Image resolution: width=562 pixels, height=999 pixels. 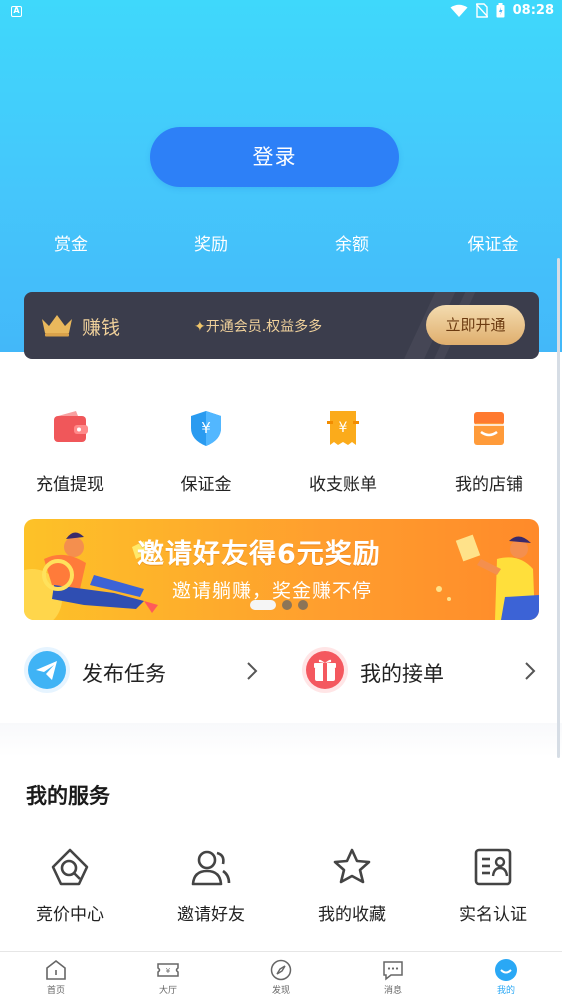 What do you see at coordinates (279, 605) in the screenshot?
I see `carousel-indicator` at bounding box center [279, 605].